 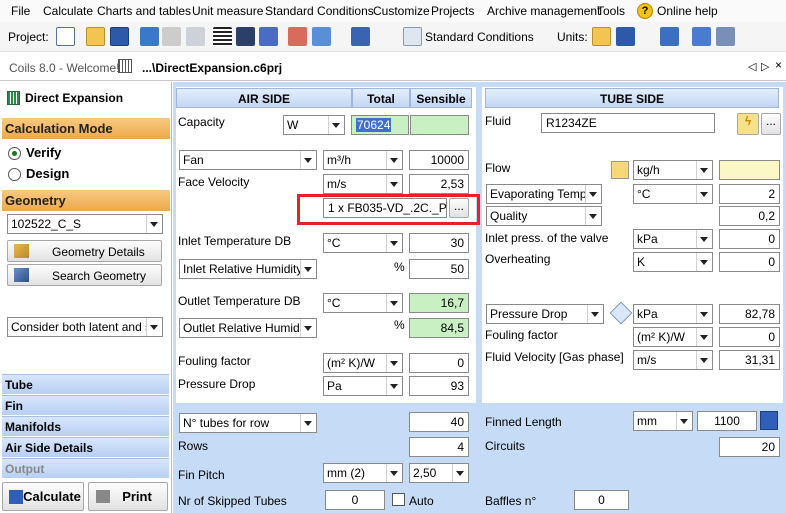 What do you see at coordinates (544, 216) in the screenshot?
I see `quality-select: Quality` at bounding box center [544, 216].